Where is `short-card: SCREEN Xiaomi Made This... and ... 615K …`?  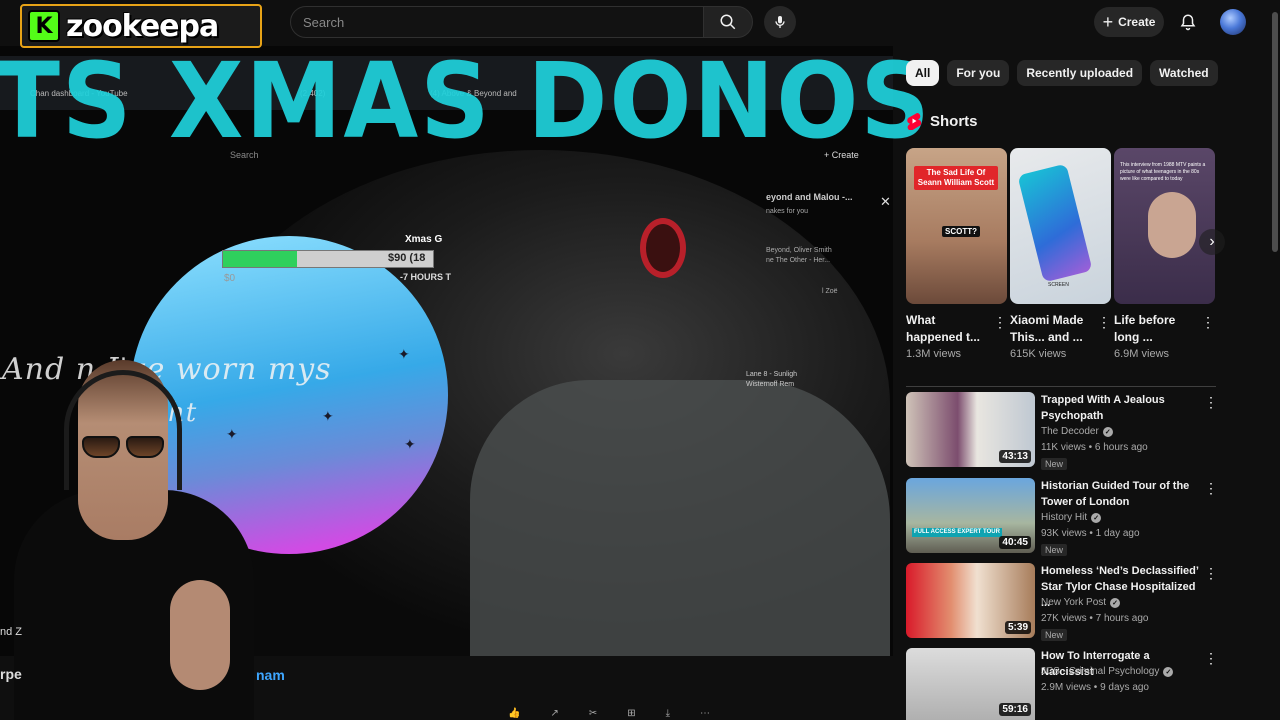 short-card: SCREEN Xiaomi Made This... and ... 615K … is located at coordinates (1060, 254).